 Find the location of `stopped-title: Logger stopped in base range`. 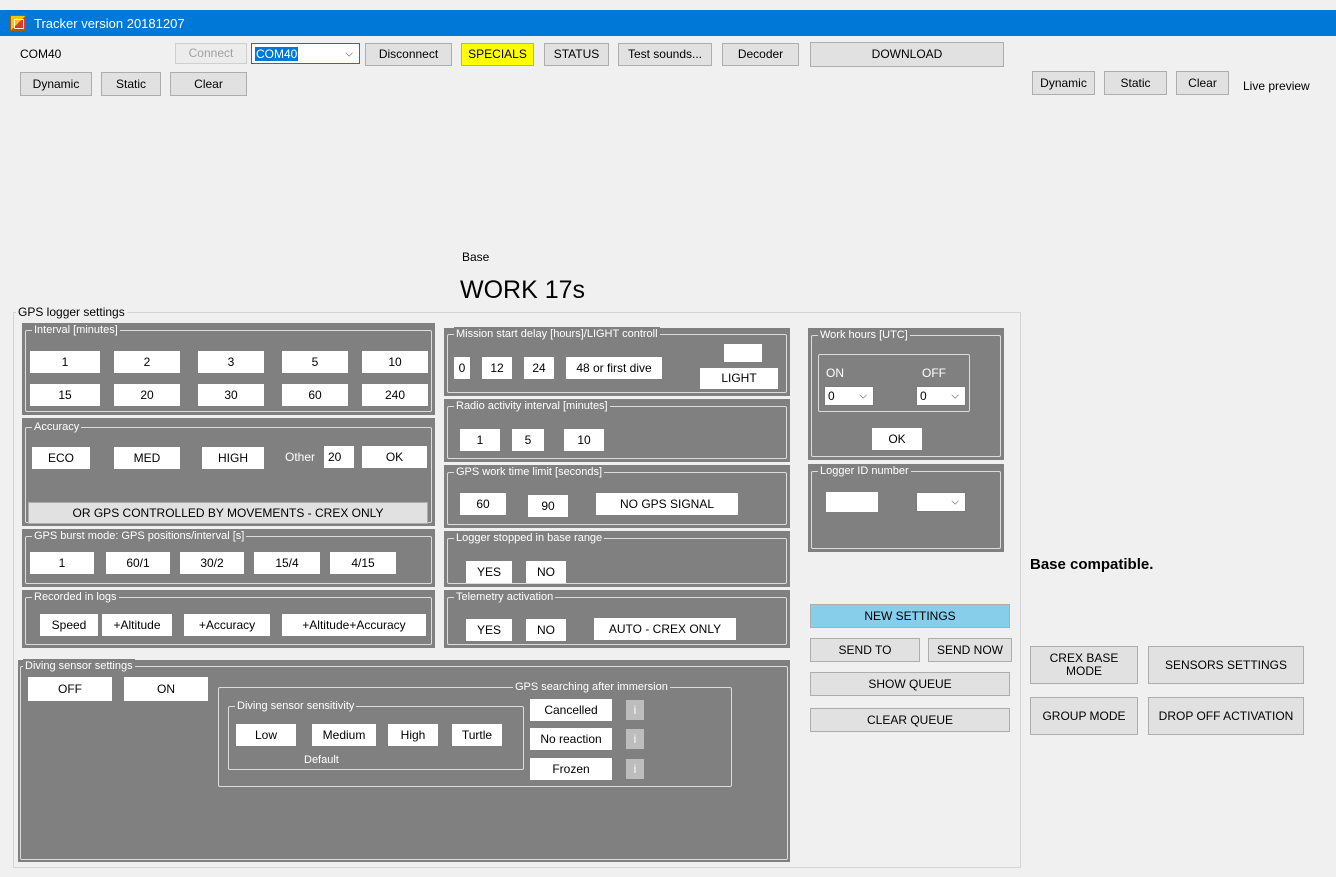

stopped-title: Logger stopped in base range is located at coordinates (529, 538).